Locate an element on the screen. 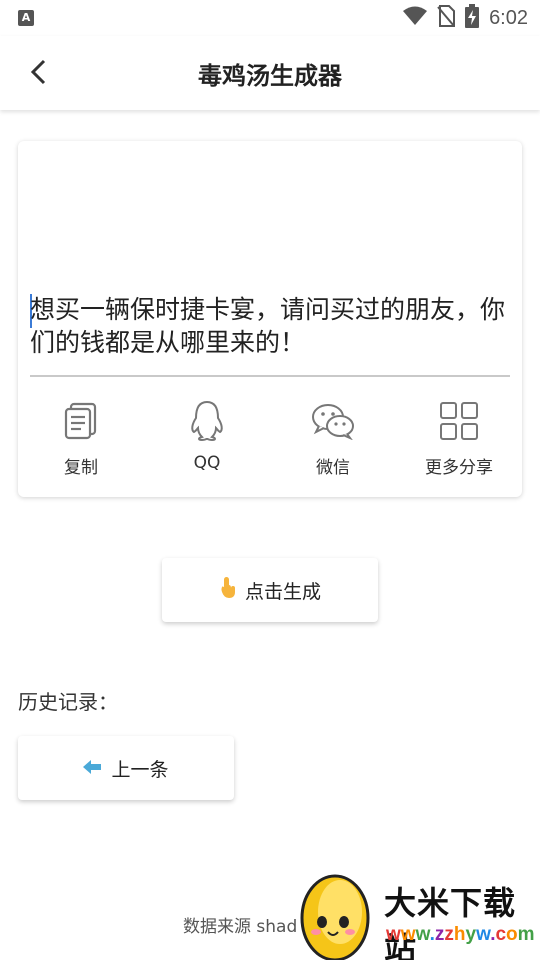 This screenshot has height=960, width=540. wechat-label: 微信 is located at coordinates (333, 468).